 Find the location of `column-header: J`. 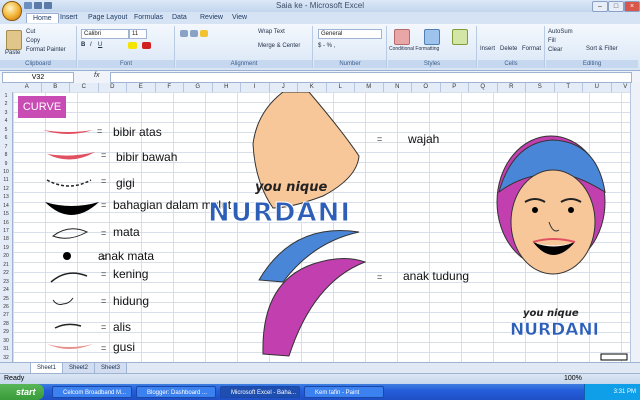

column-header: J is located at coordinates (284, 87).